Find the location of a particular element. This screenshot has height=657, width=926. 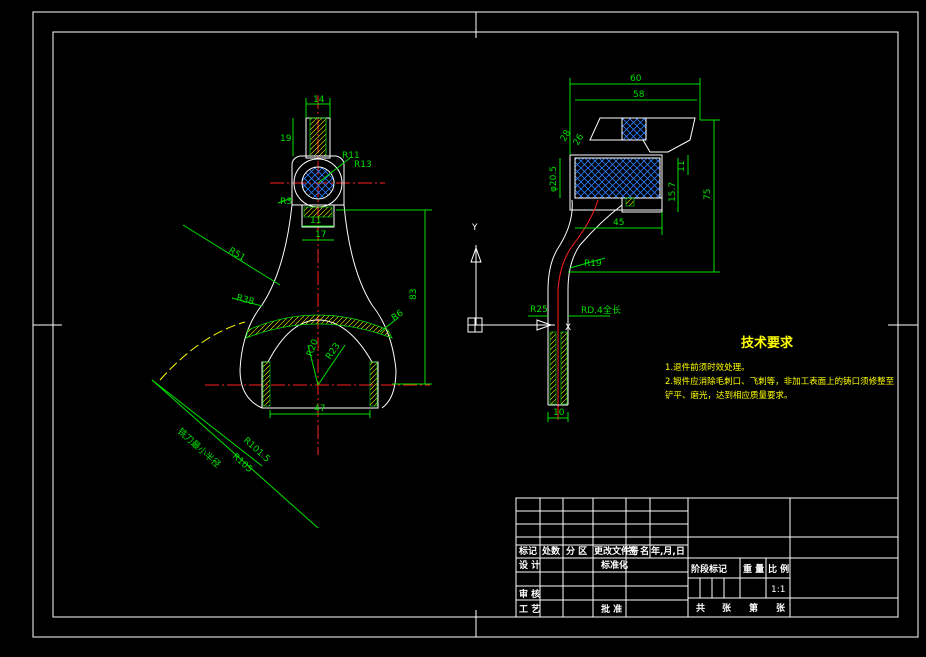

dim-15-7-text: 15.7 is located at coordinates (673, 192).